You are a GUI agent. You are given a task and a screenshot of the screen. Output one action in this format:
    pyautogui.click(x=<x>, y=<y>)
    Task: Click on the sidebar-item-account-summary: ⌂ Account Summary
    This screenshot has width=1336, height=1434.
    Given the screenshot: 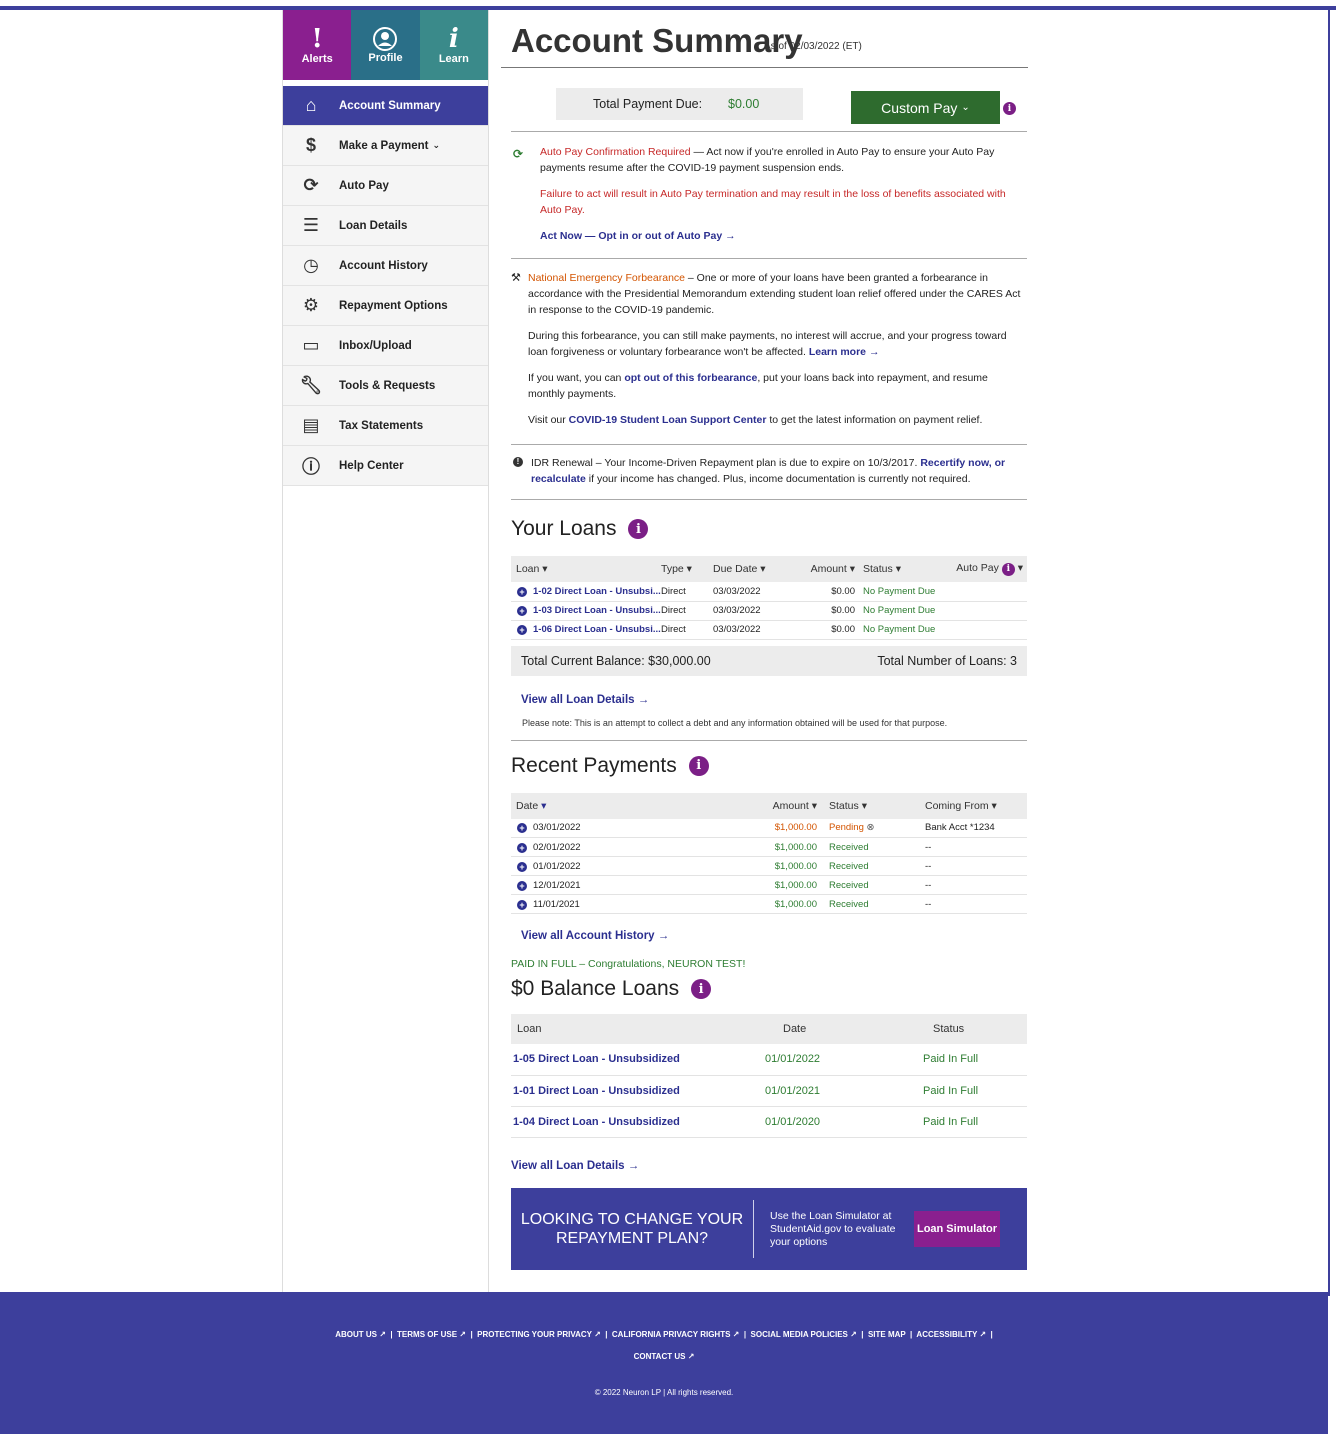 What is the action you would take?
    pyautogui.click(x=385, y=106)
    